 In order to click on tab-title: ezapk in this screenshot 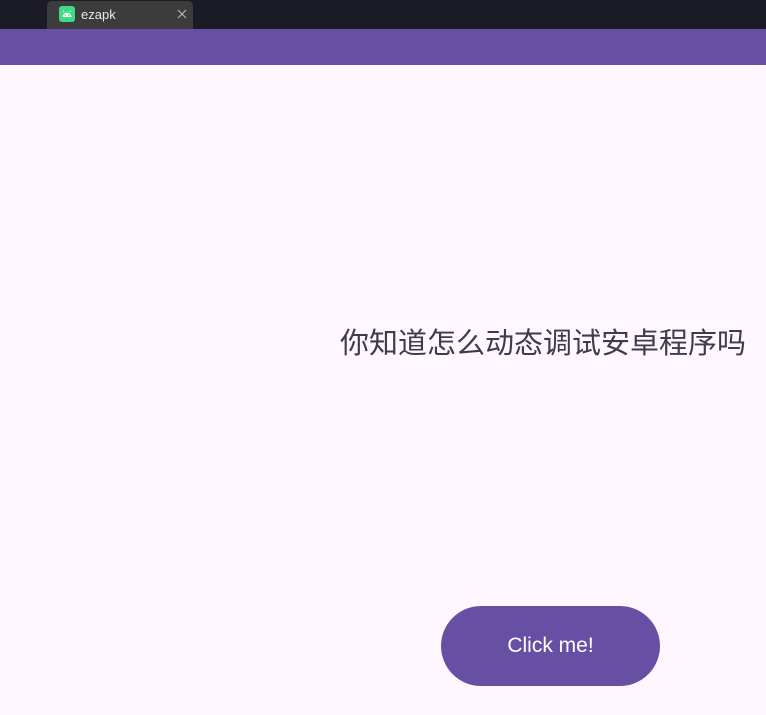, I will do `click(98, 14)`.